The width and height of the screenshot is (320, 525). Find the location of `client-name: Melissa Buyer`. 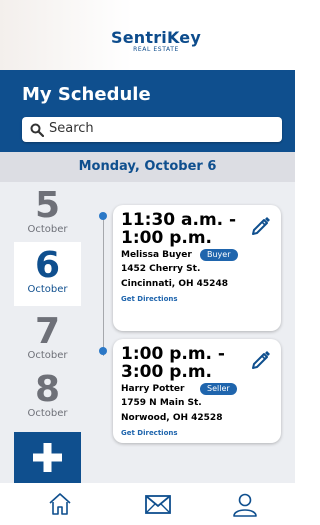

client-name: Melissa Buyer is located at coordinates (156, 255).